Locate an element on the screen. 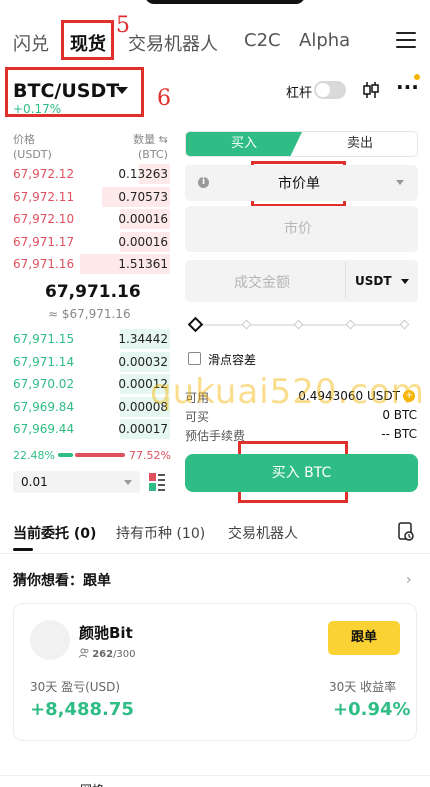 The height and width of the screenshot is (787, 430). bid-quantity: 0.00012 is located at coordinates (143, 384).